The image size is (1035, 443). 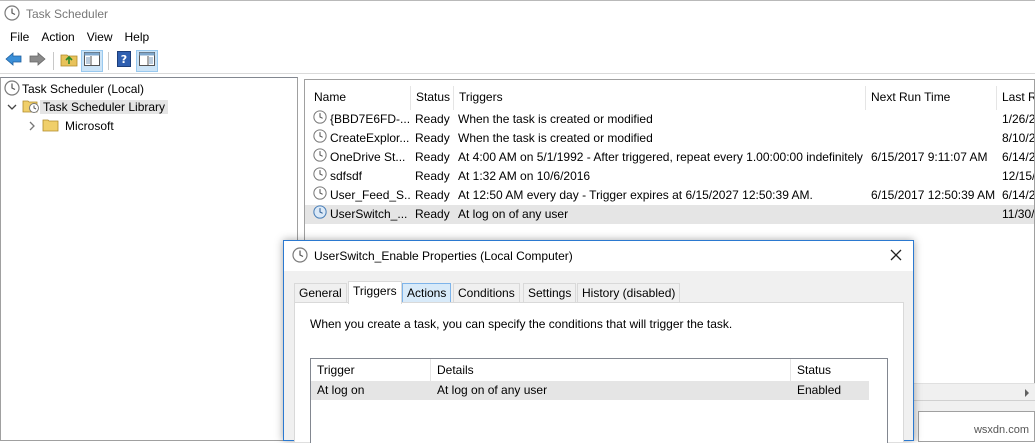 I want to click on tab-conditions: Conditions, so click(x=486, y=293).